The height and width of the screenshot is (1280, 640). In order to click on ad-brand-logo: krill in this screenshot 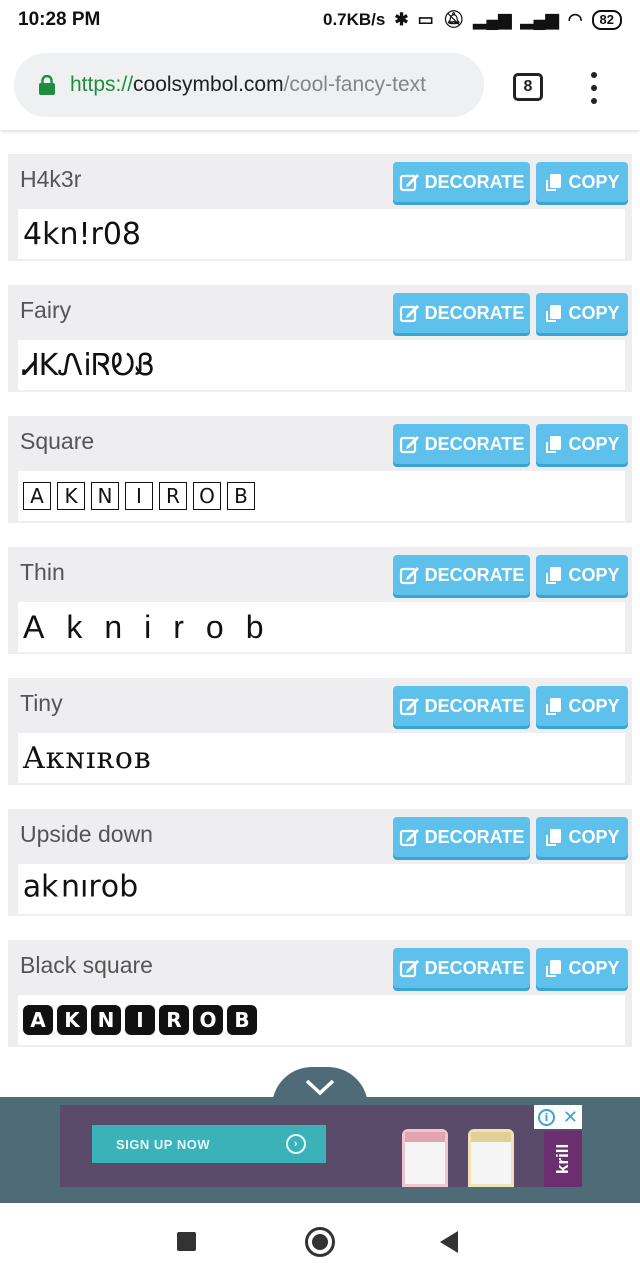, I will do `click(563, 1159)`.